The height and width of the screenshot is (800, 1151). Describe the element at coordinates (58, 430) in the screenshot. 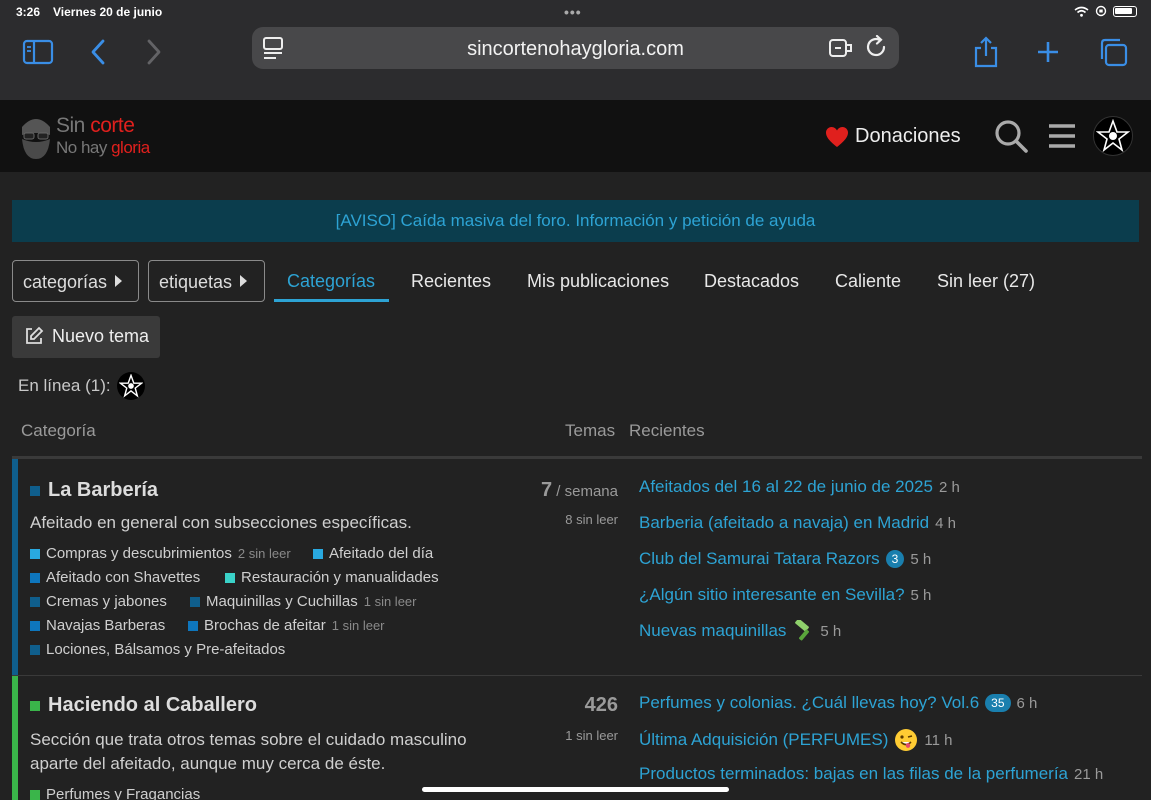

I see `header-category: Categoría` at that location.